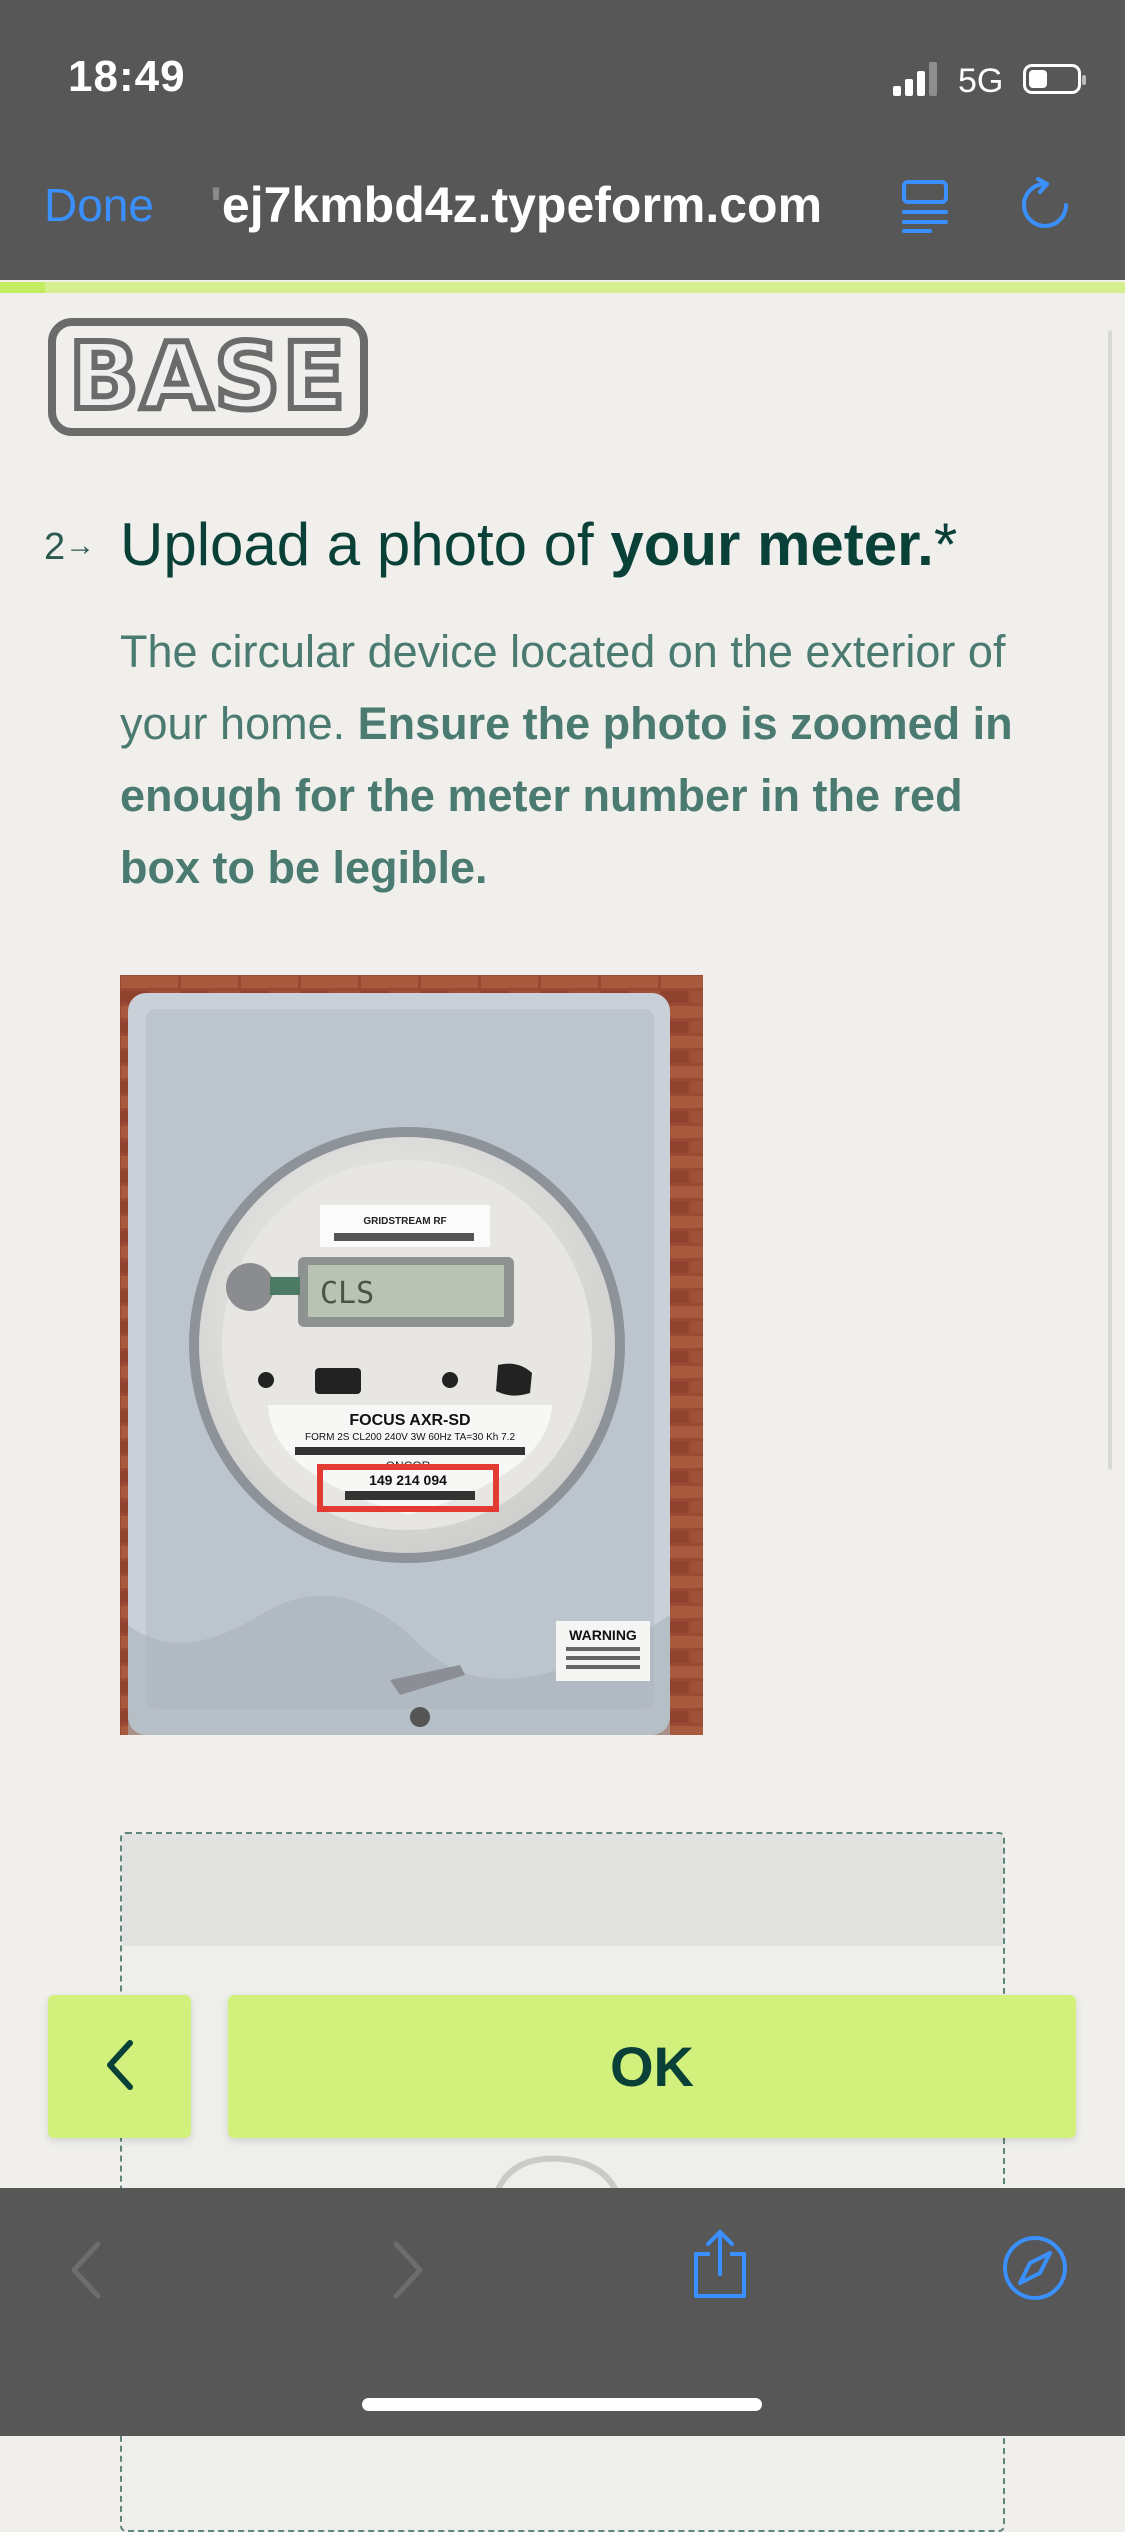  What do you see at coordinates (772, 544) in the screenshot?
I see `question-title-bold: your meter.` at bounding box center [772, 544].